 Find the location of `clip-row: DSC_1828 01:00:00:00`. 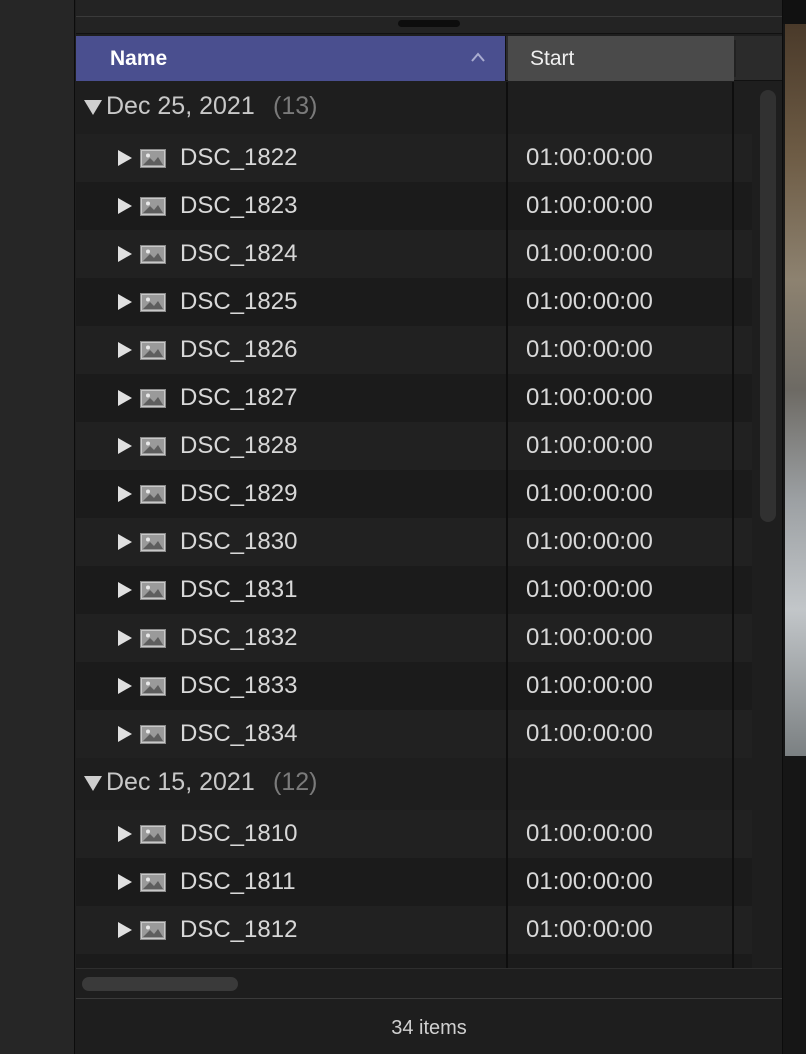

clip-row: DSC_1828 01:00:00:00 is located at coordinates (414, 446).